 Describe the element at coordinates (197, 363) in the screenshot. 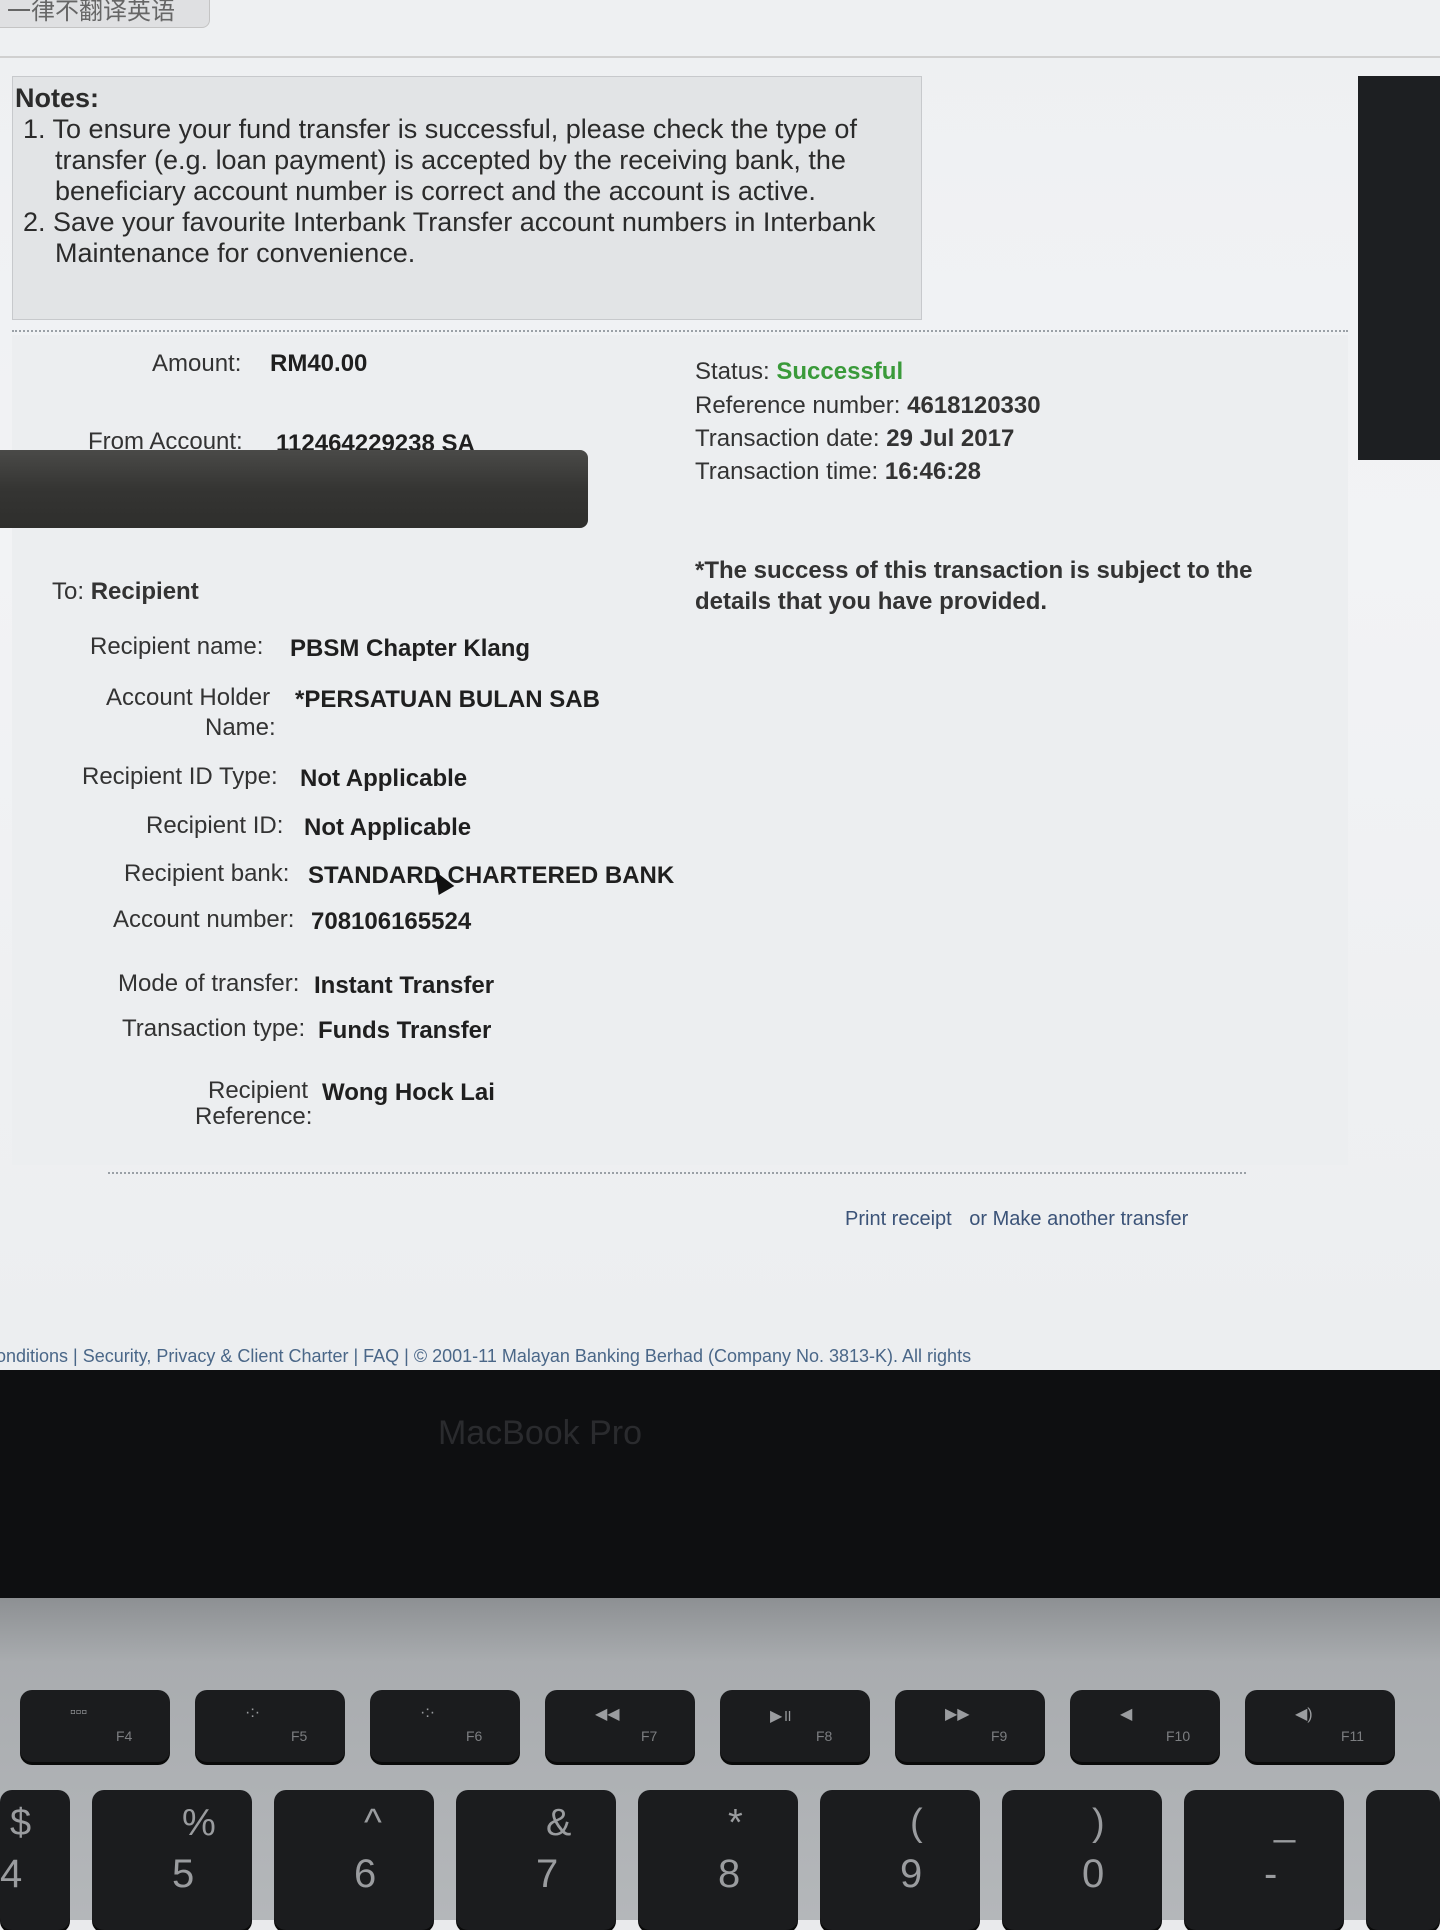

I see `amount-label: Amount:` at that location.